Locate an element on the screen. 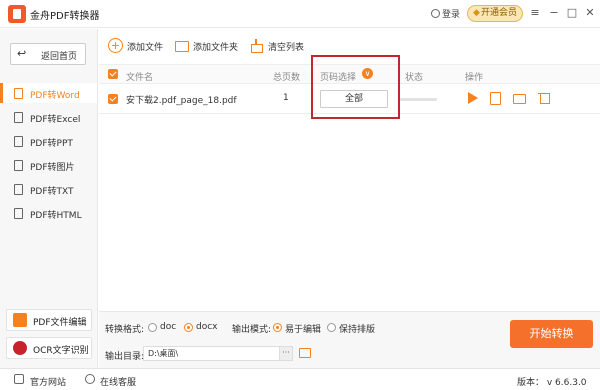 The width and height of the screenshot is (600, 390). mode-editable-radio is located at coordinates (277, 327).